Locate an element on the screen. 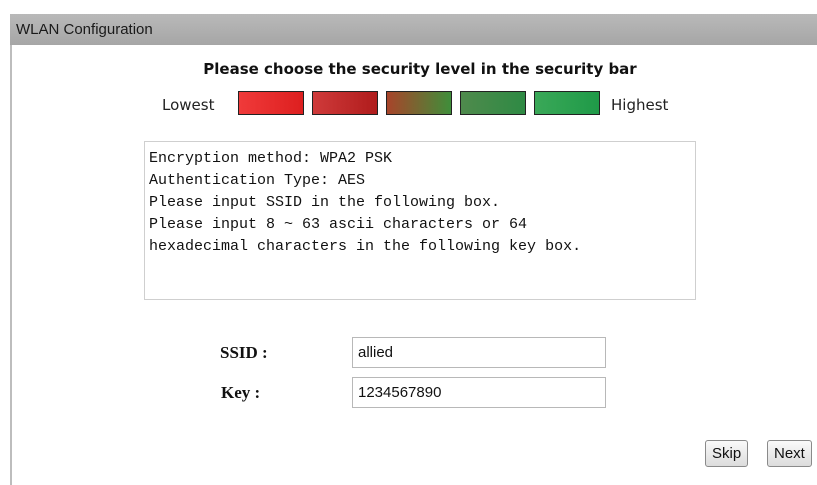 This screenshot has width=817, height=485. ssid-label: SSID : is located at coordinates (244, 352).